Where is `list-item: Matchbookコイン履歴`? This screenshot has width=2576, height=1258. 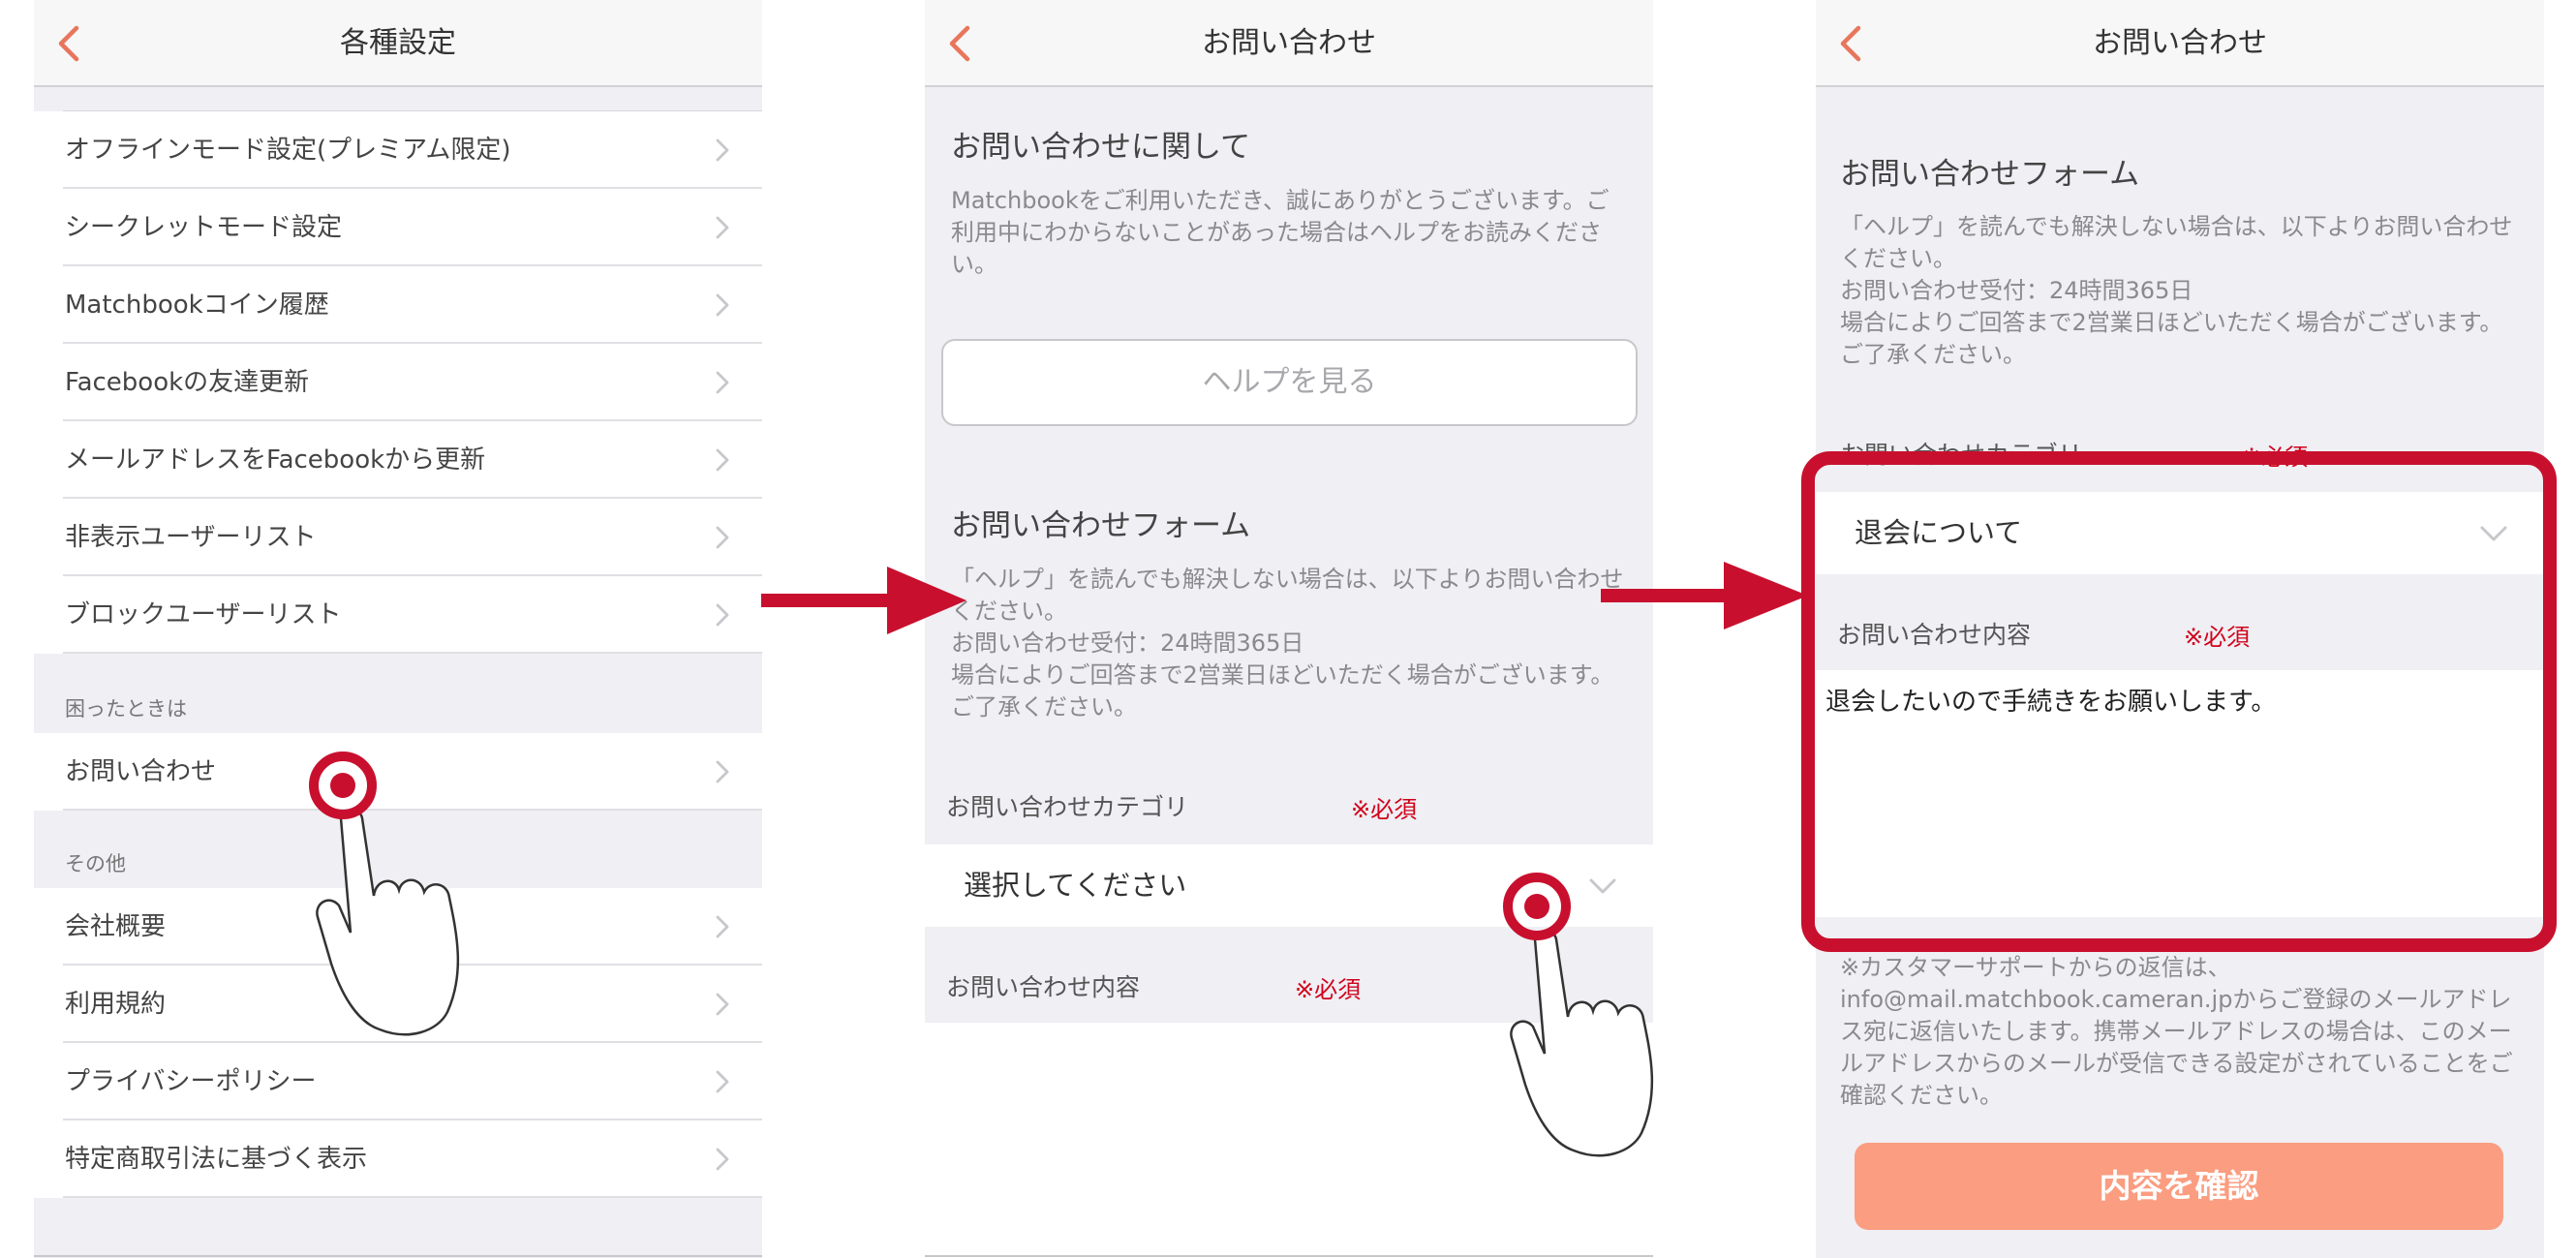 list-item: Matchbookコイン履歴 is located at coordinates (398, 305).